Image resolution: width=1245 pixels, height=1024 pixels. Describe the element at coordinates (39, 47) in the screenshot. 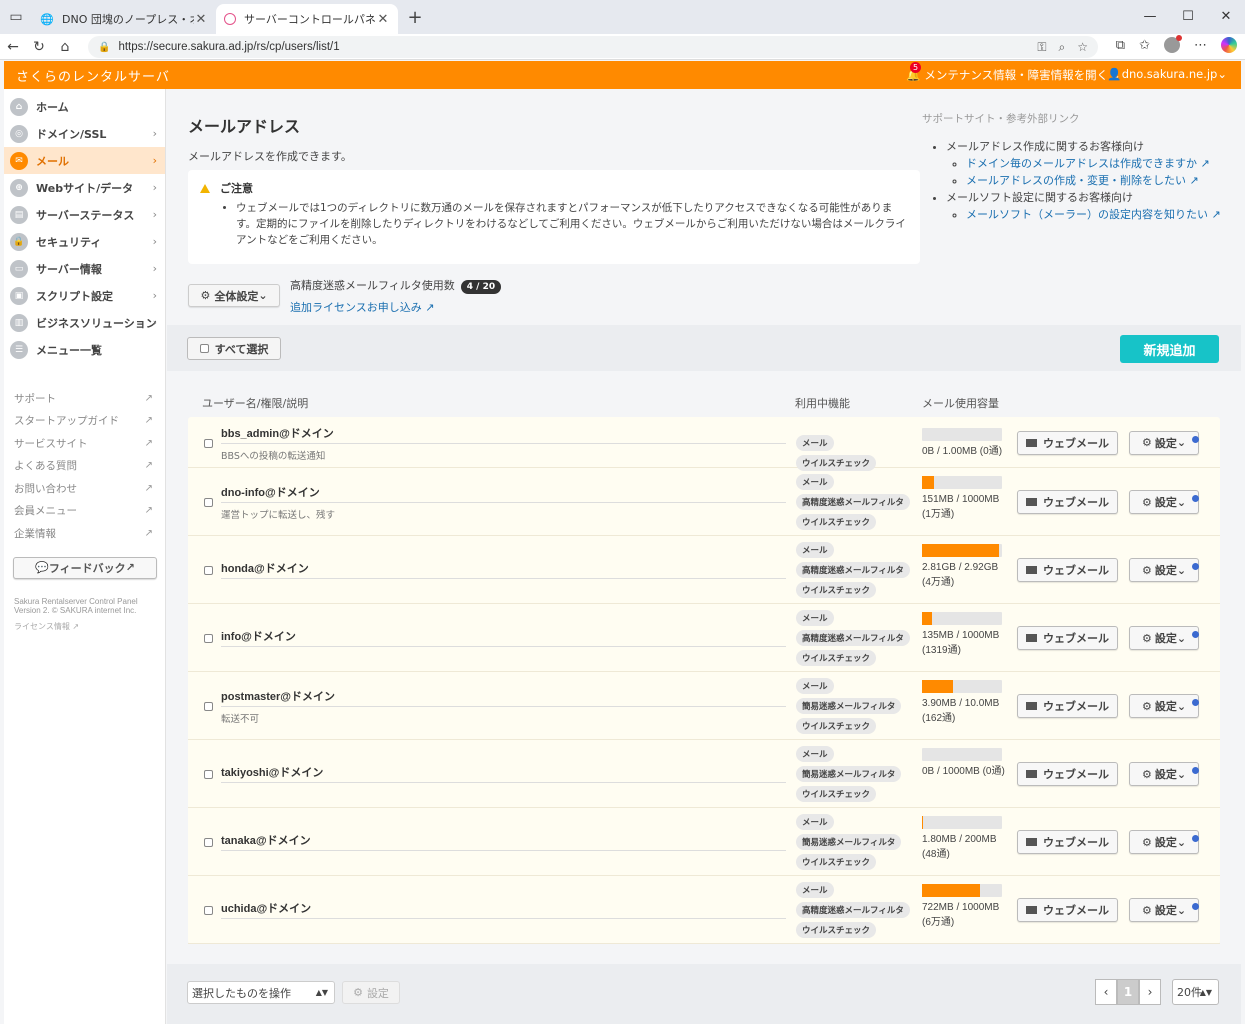

I see `reload-icon: ↻` at that location.